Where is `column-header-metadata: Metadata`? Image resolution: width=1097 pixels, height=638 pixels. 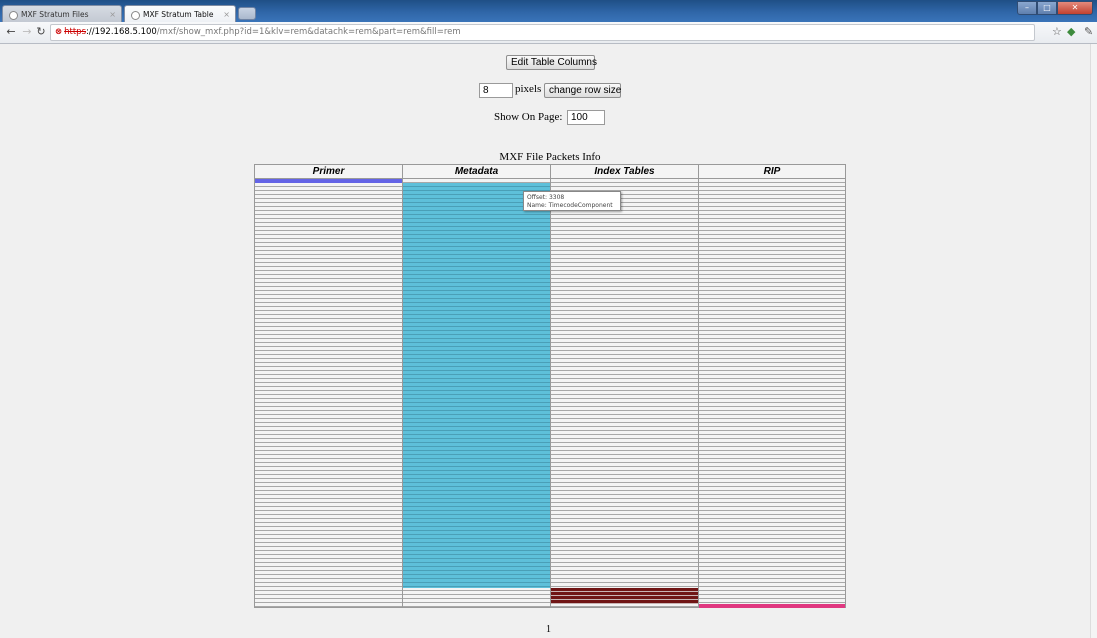 column-header-metadata: Metadata is located at coordinates (477, 172).